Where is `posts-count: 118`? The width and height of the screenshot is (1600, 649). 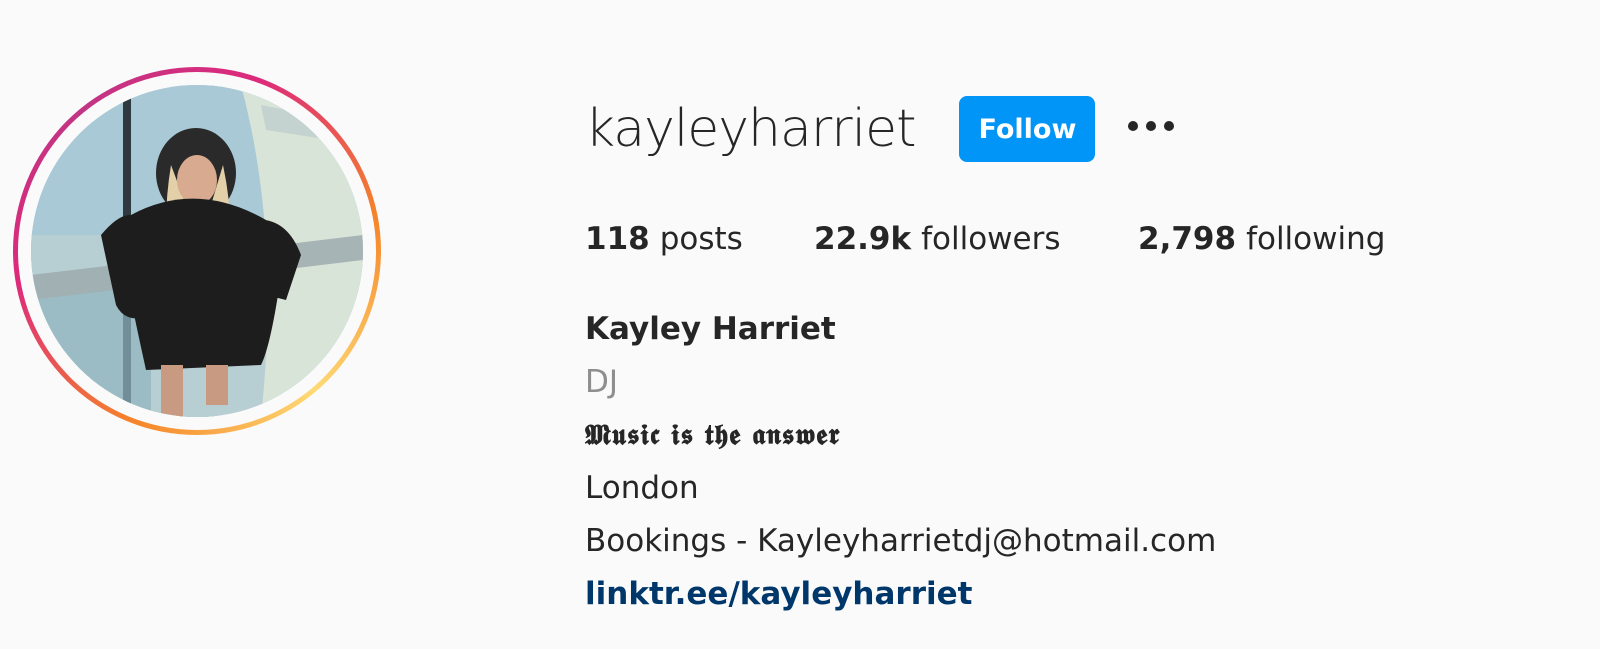 posts-count: 118 is located at coordinates (617, 239).